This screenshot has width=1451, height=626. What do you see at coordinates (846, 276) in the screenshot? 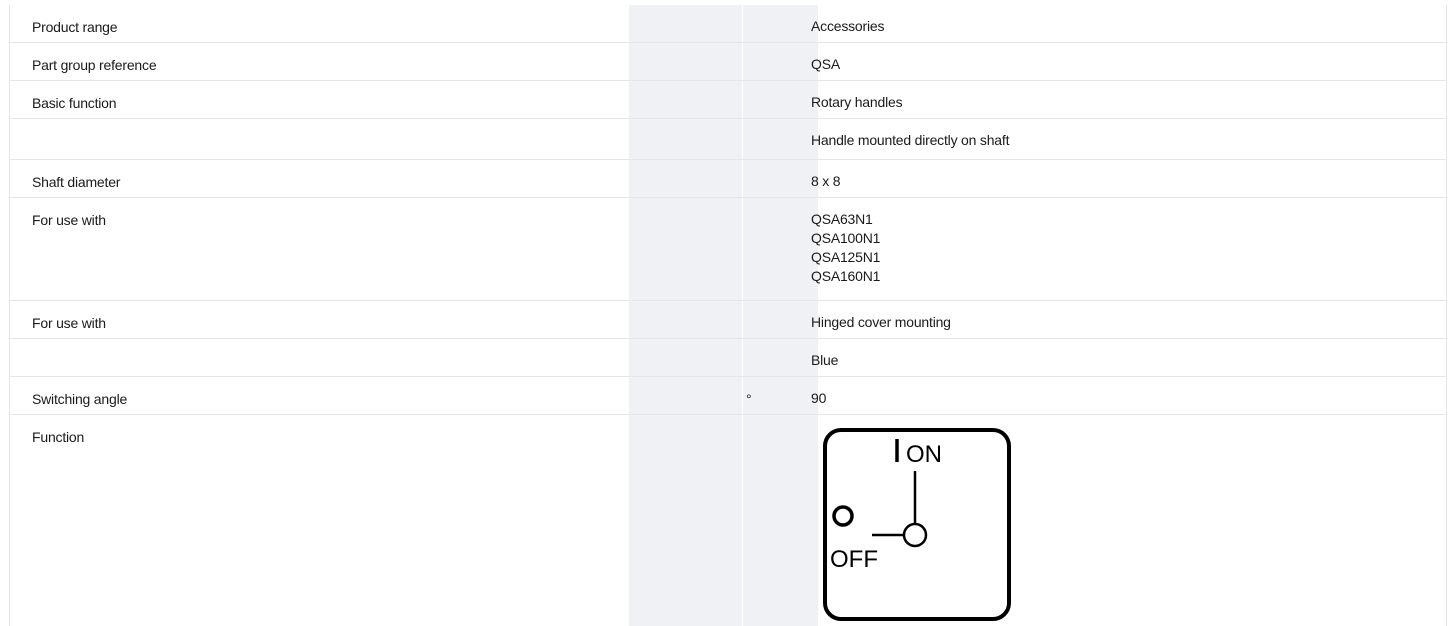
I see `value-line: QSA160N1` at bounding box center [846, 276].